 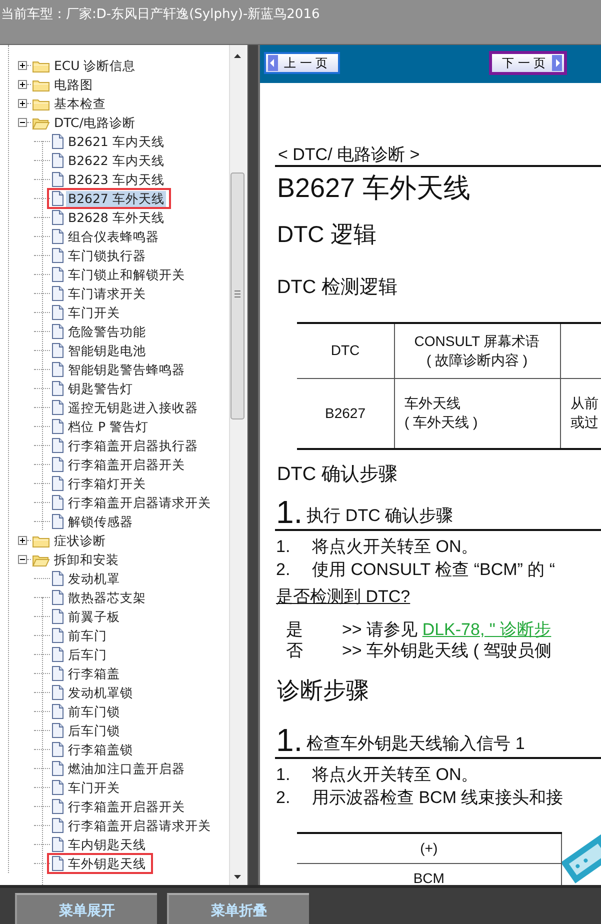 What do you see at coordinates (415, 743) in the screenshot?
I see `step-title: 检查车外钥匙天线输入信号 1` at bounding box center [415, 743].